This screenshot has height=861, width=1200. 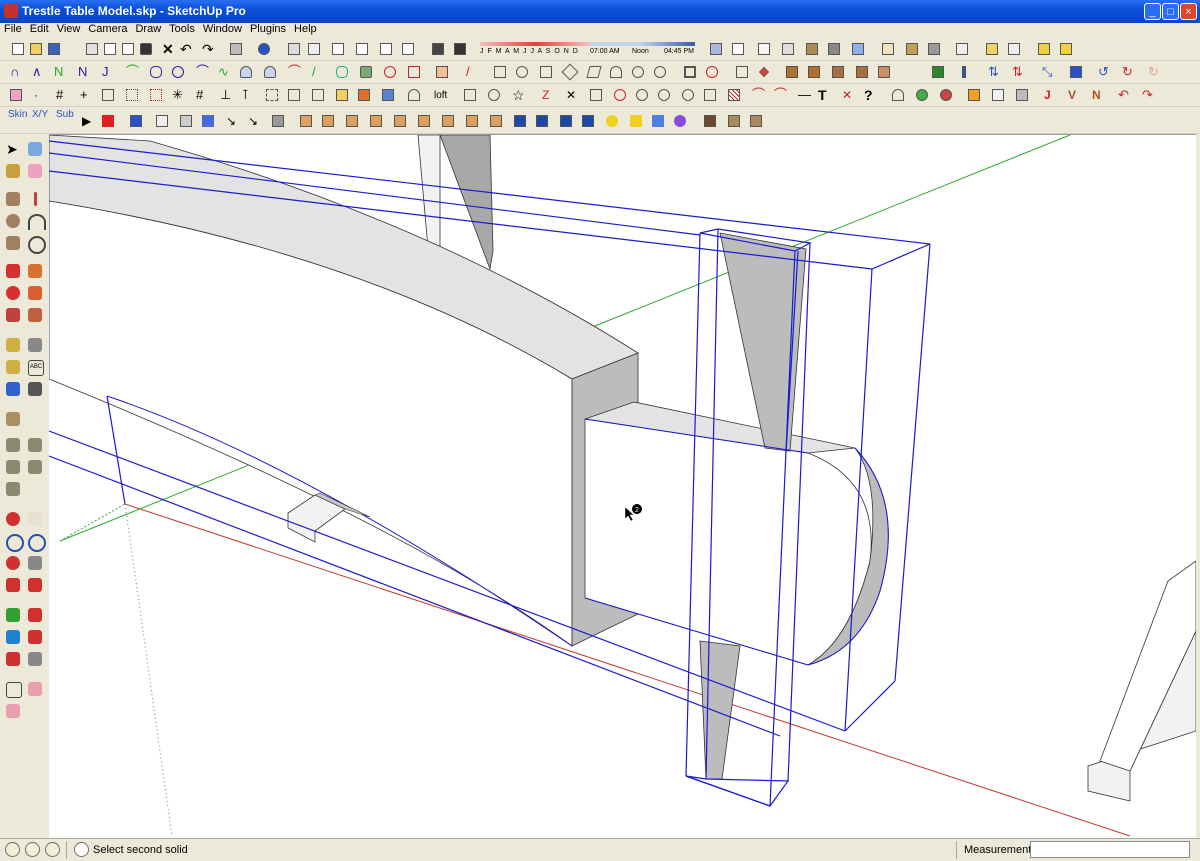 I want to click on arc-draw-icon, so click(x=36, y=221).